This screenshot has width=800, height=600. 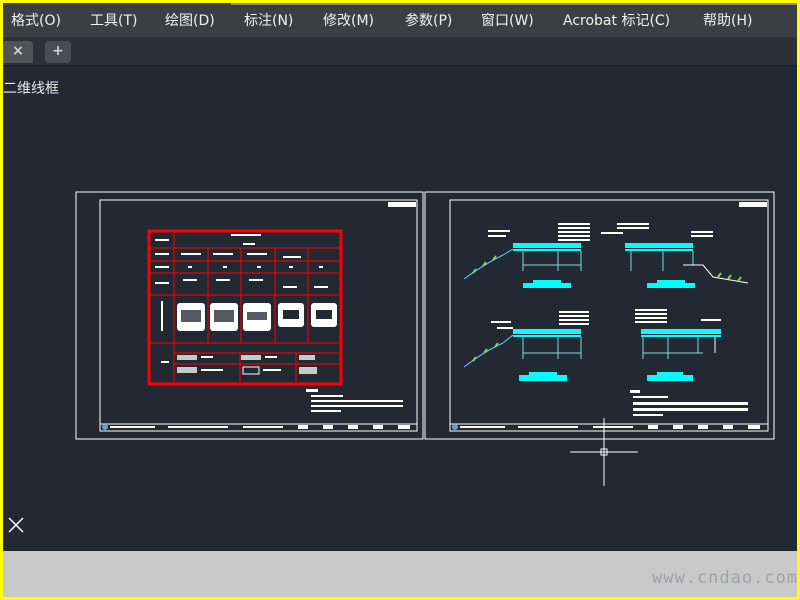 I want to click on crosshair-cursor-icon, so click(x=604, y=452).